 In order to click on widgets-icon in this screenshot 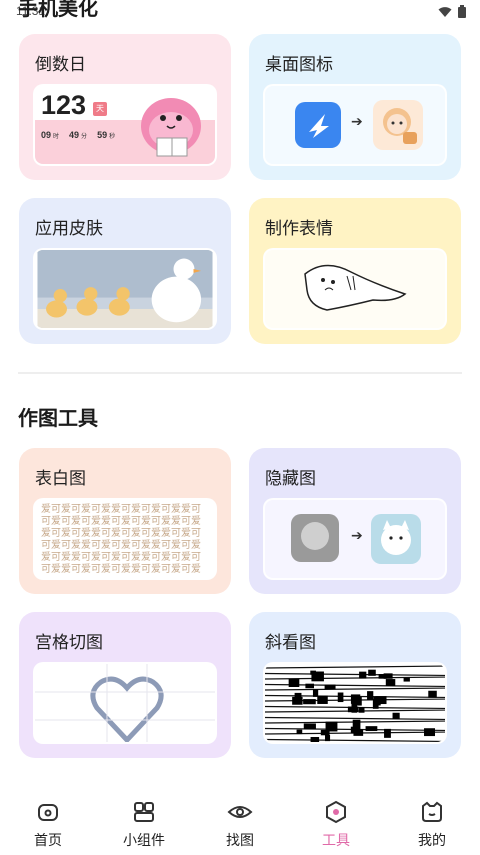, I will do `click(144, 812)`.